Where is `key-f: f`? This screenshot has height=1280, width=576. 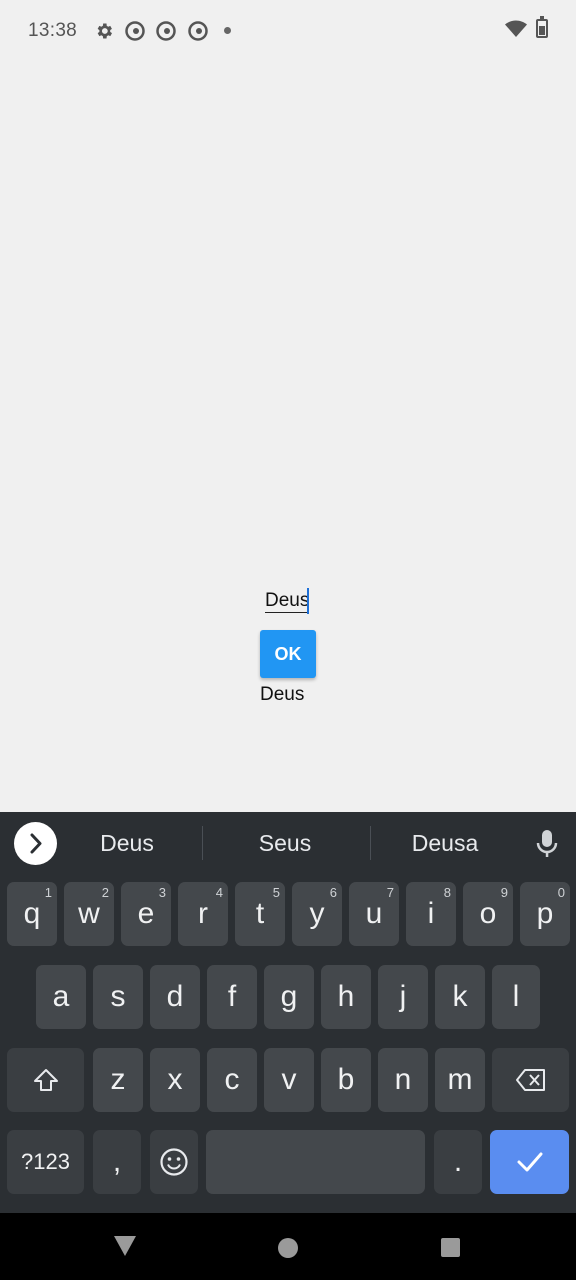
key-f: f is located at coordinates (232, 997).